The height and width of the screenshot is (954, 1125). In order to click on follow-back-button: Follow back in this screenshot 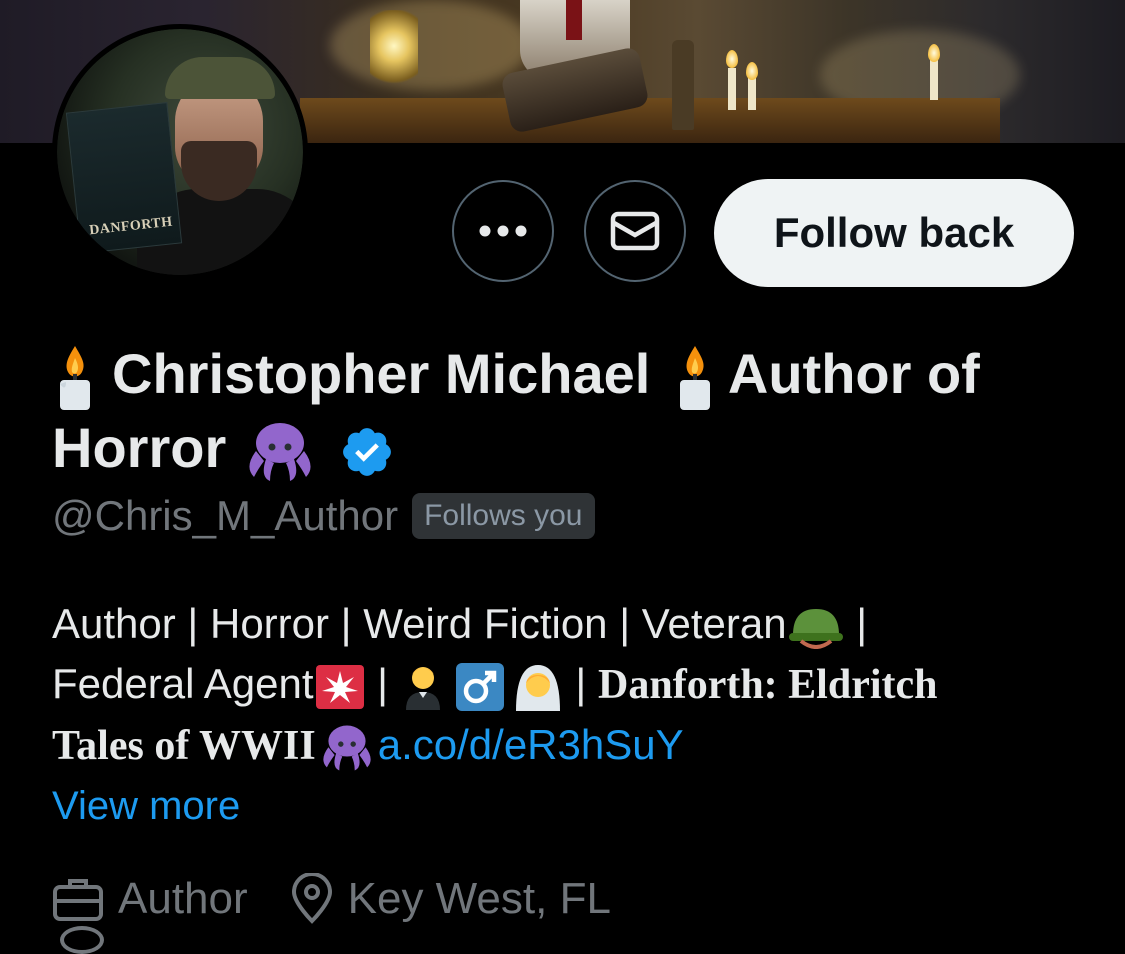, I will do `click(894, 233)`.